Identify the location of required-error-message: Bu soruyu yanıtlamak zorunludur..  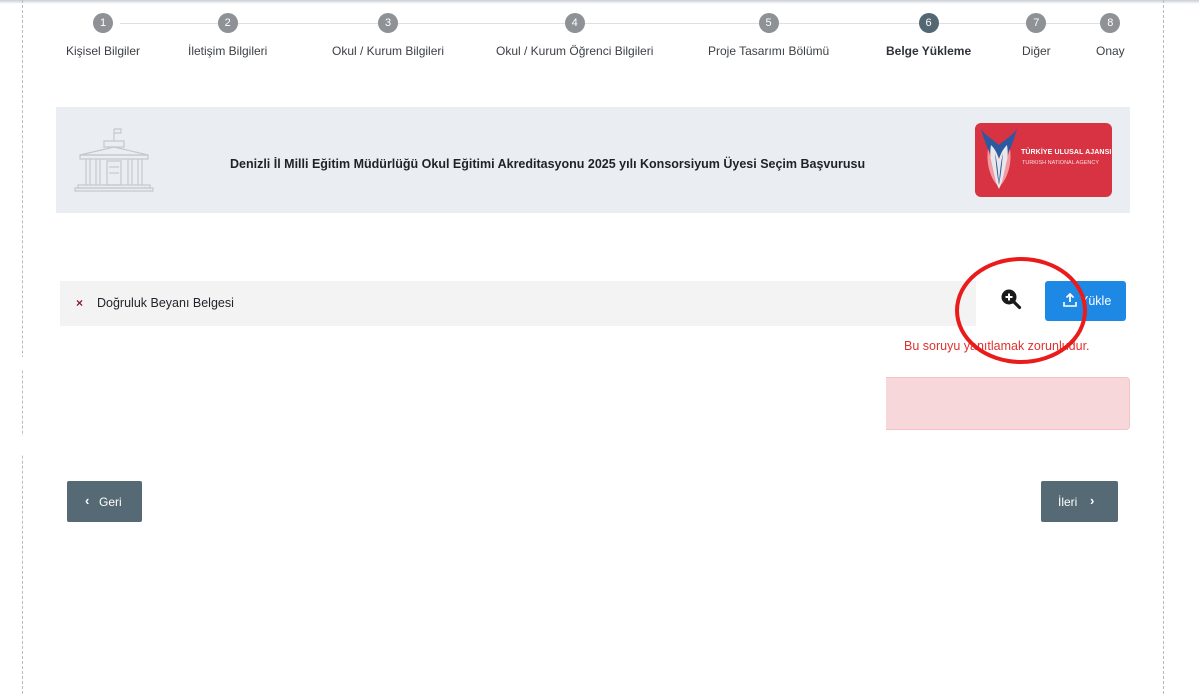
(997, 346).